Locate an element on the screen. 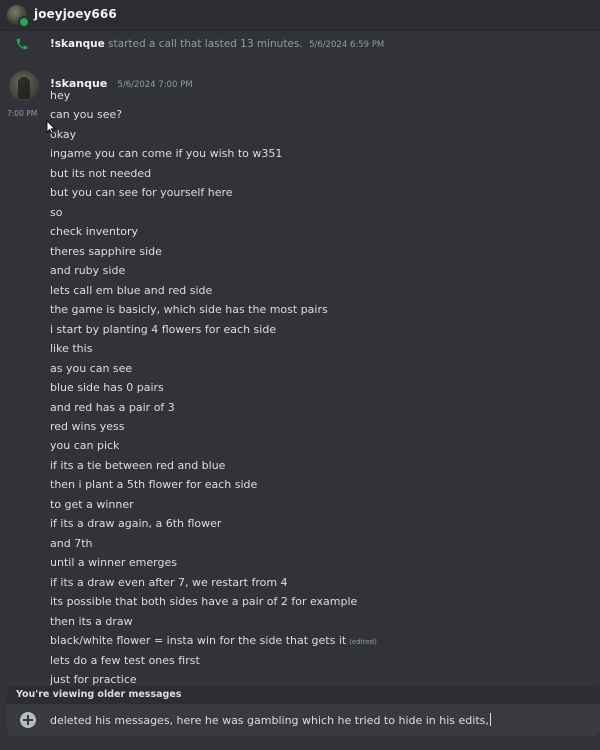 The image size is (600, 750). message-line: but its not needed is located at coordinates (213, 173).